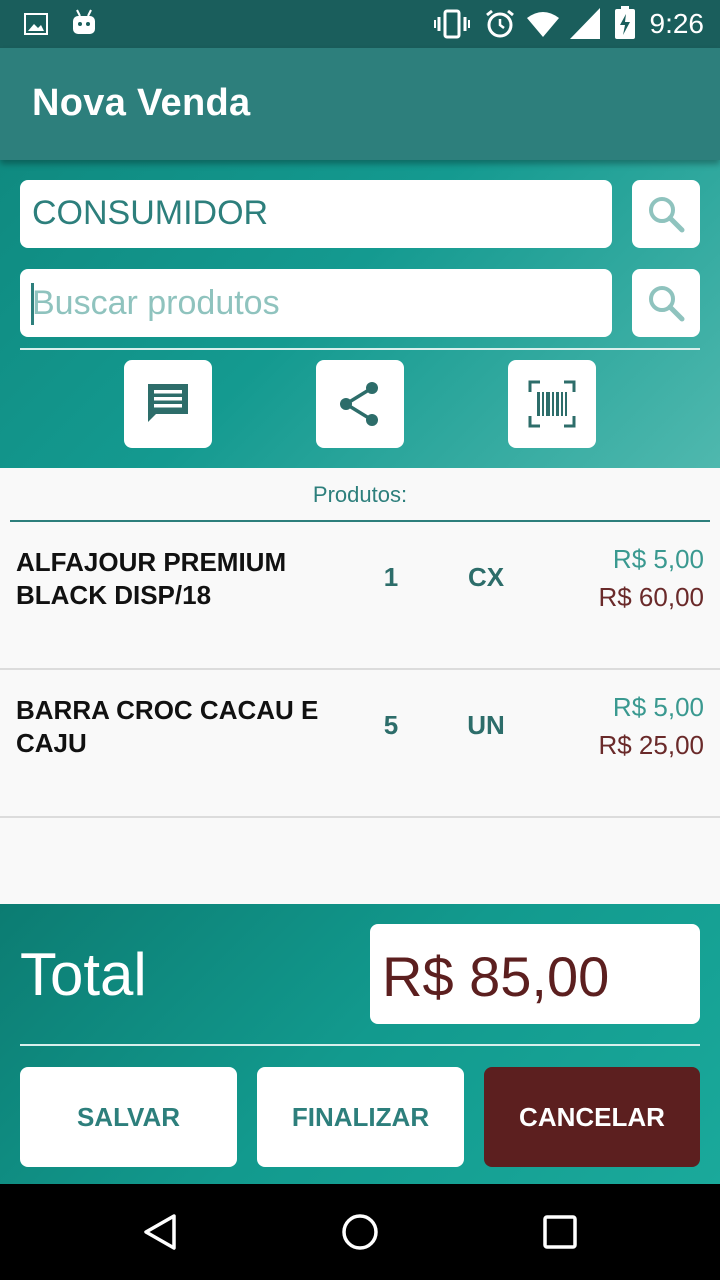 This screenshot has height=1280, width=720. What do you see at coordinates (452, 26) in the screenshot?
I see `vibrate-icon` at bounding box center [452, 26].